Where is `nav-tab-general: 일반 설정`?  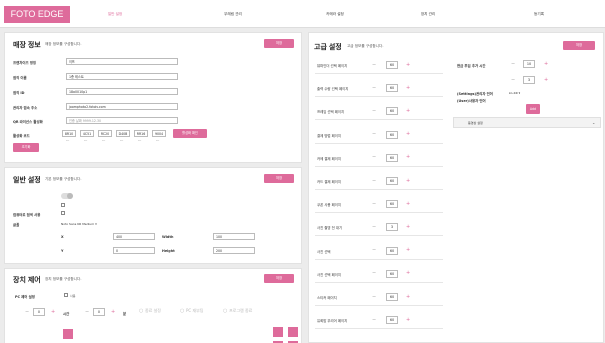
nav-tab-general: 일반 설정 is located at coordinates (115, 14).